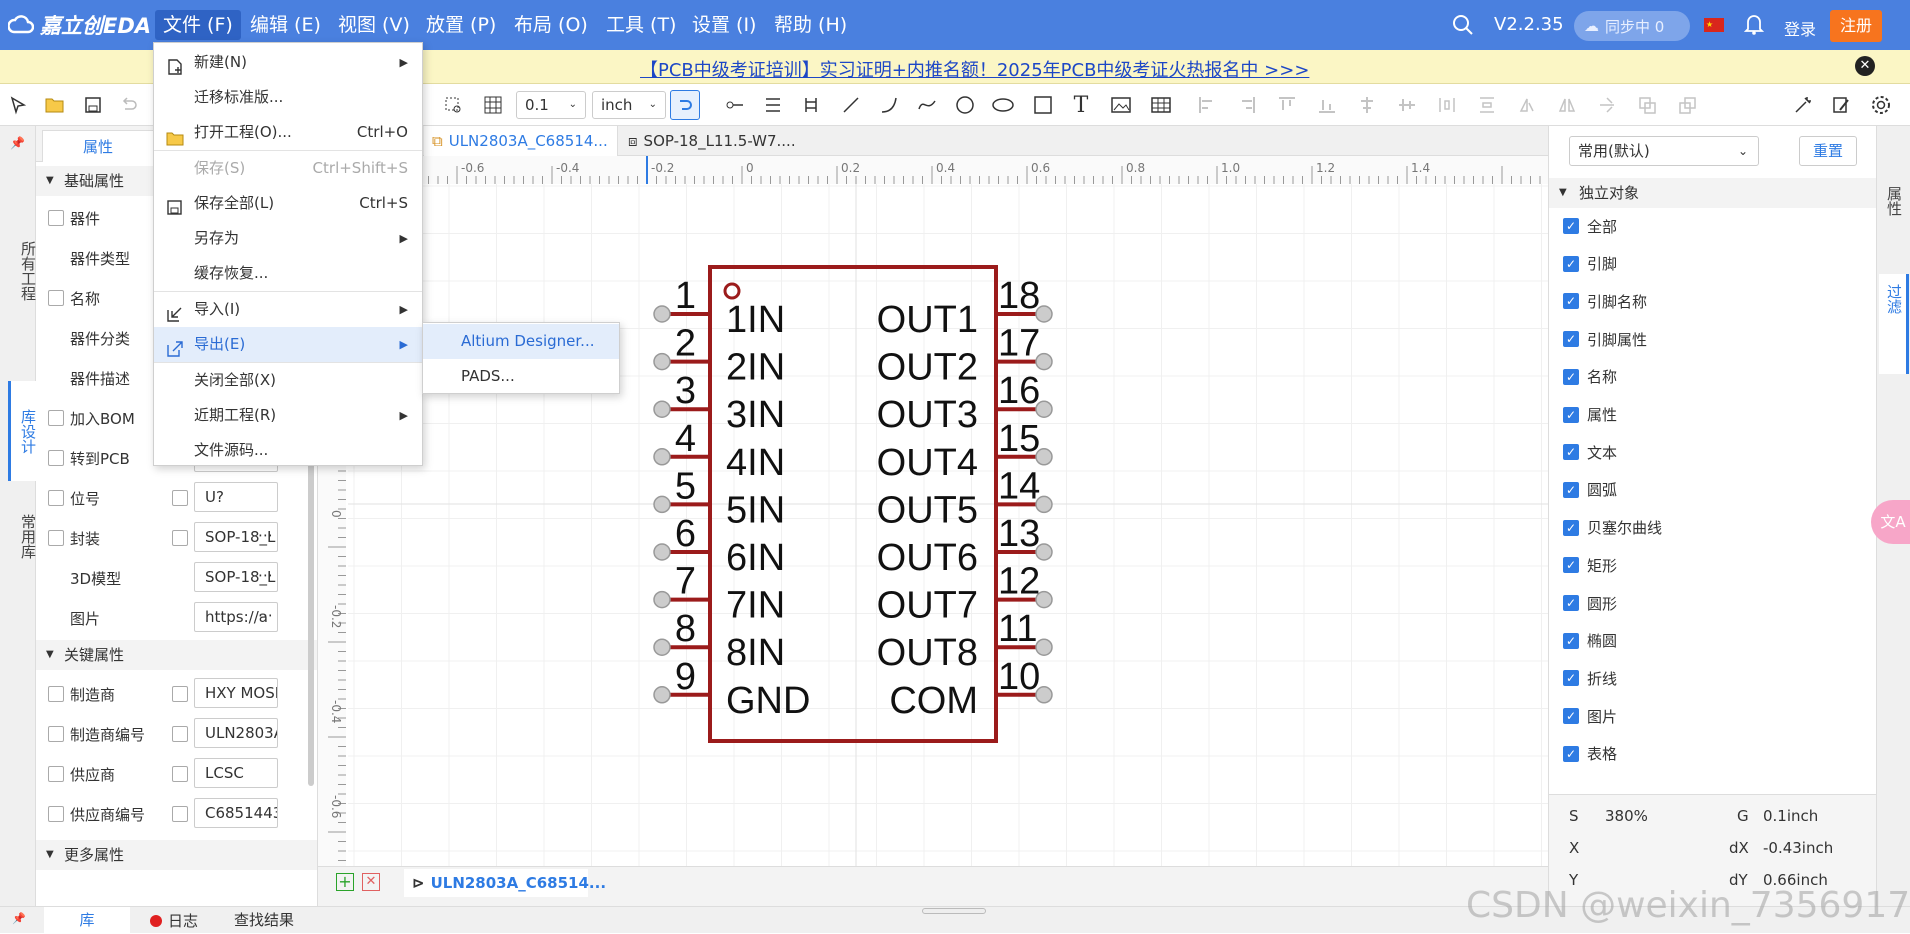 This screenshot has width=1910, height=934. What do you see at coordinates (1713, 193) in the screenshot?
I see `section-independent-objects: ▼ 独立对象` at bounding box center [1713, 193].